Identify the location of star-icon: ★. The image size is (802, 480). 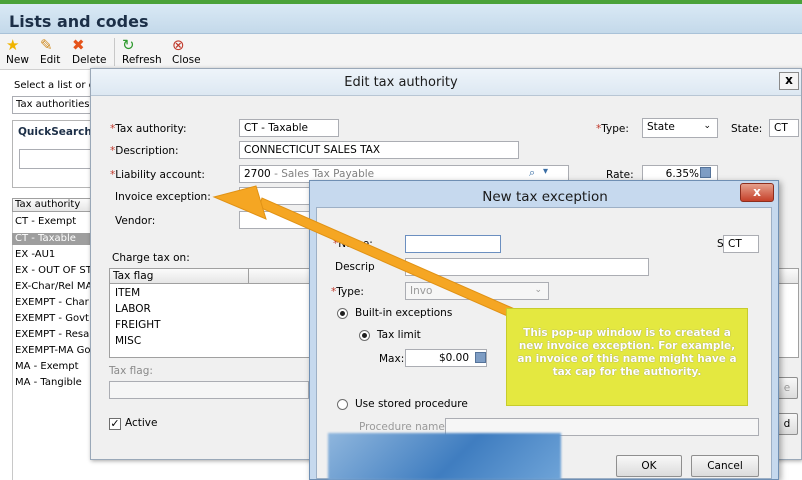
(13, 45).